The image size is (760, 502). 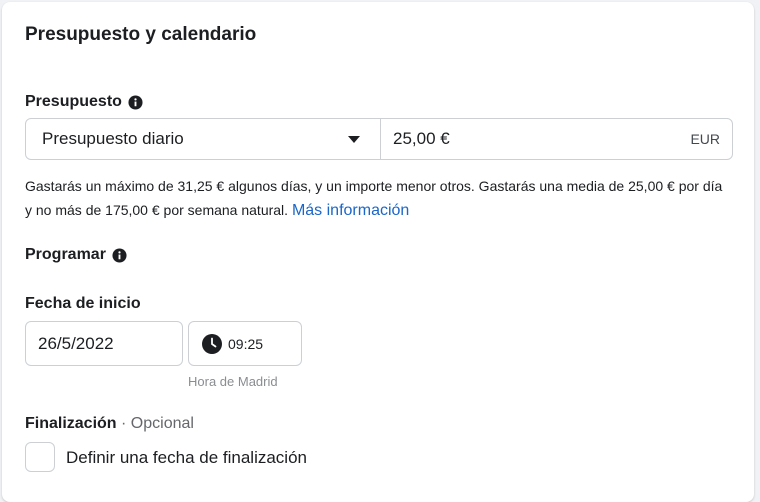 What do you see at coordinates (83, 303) in the screenshot?
I see `start-date-label: Fecha de inicio` at bounding box center [83, 303].